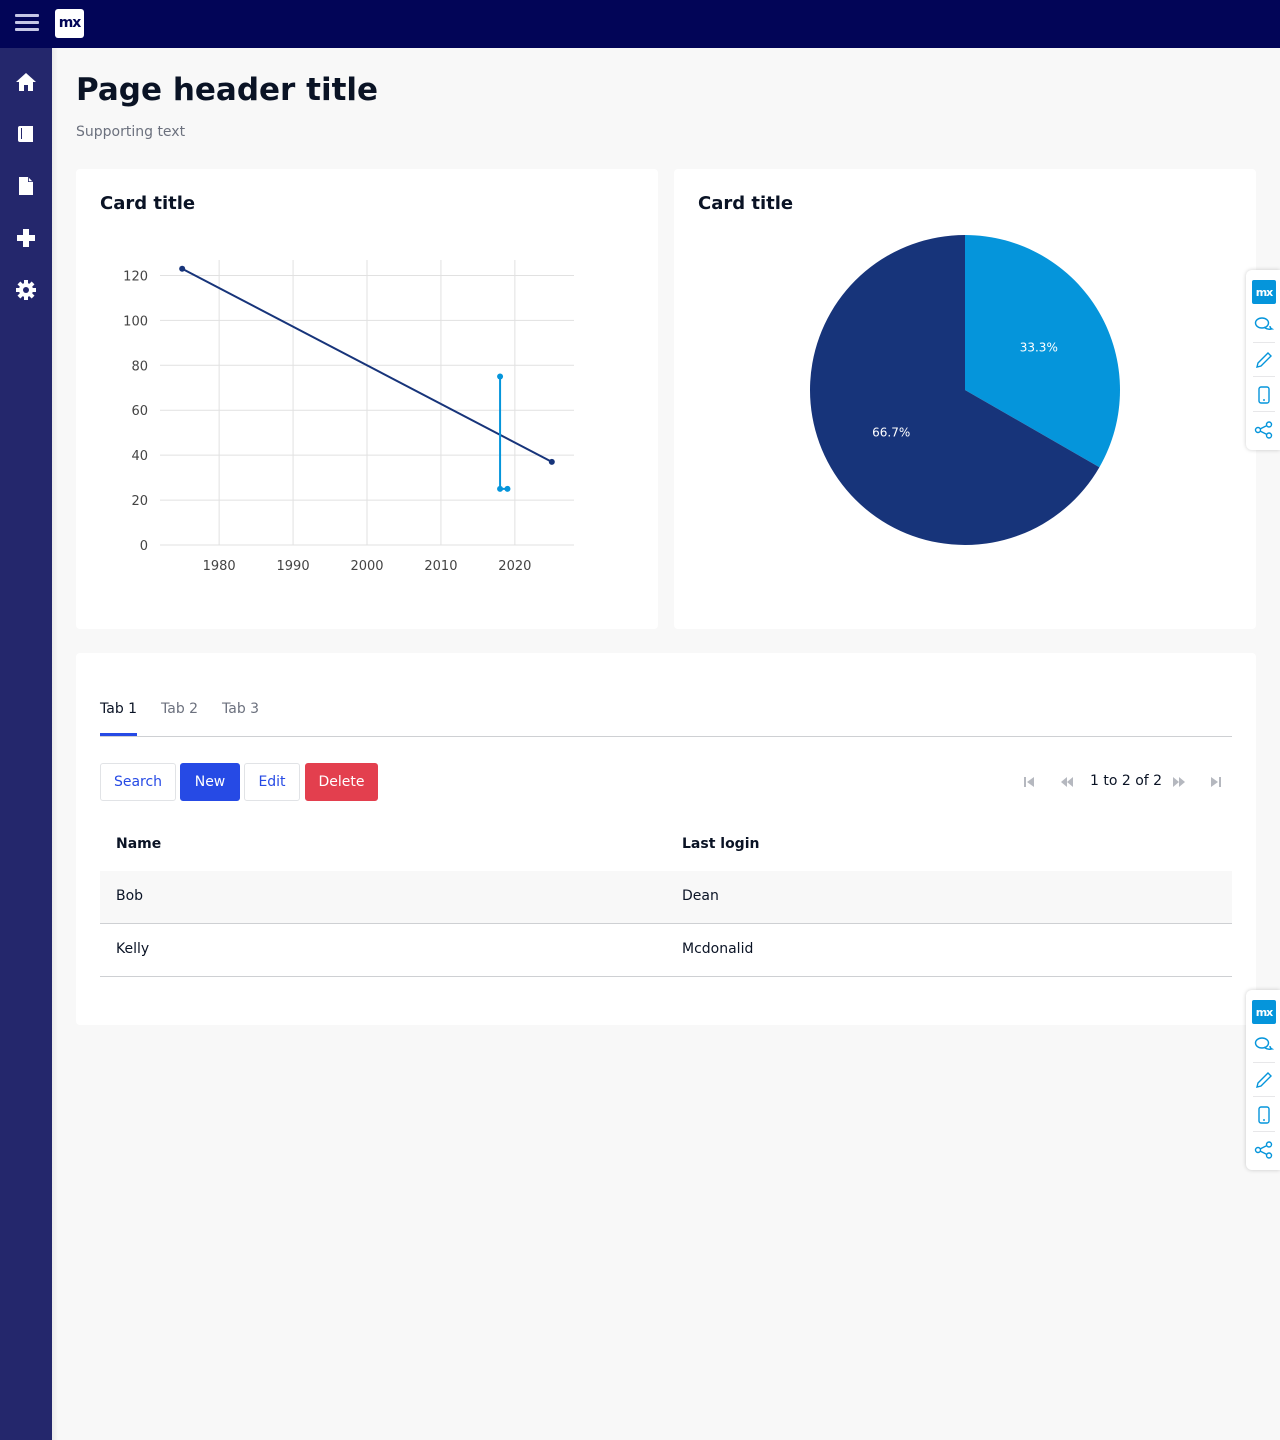 This screenshot has height=1440, width=1280. I want to click on y-tick-label: 0, so click(144, 546).